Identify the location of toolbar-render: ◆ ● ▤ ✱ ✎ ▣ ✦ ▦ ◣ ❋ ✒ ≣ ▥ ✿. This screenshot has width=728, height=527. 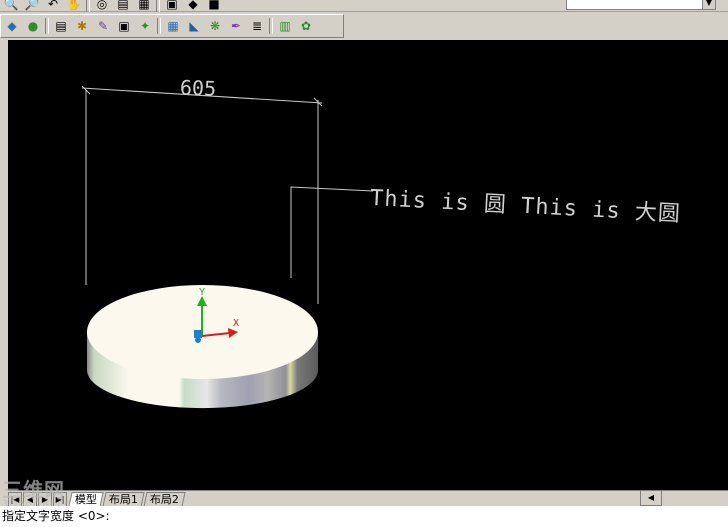
(172, 26).